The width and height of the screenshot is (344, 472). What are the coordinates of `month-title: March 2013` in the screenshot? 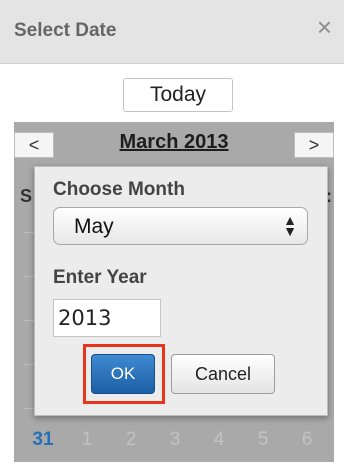 It's located at (174, 142).